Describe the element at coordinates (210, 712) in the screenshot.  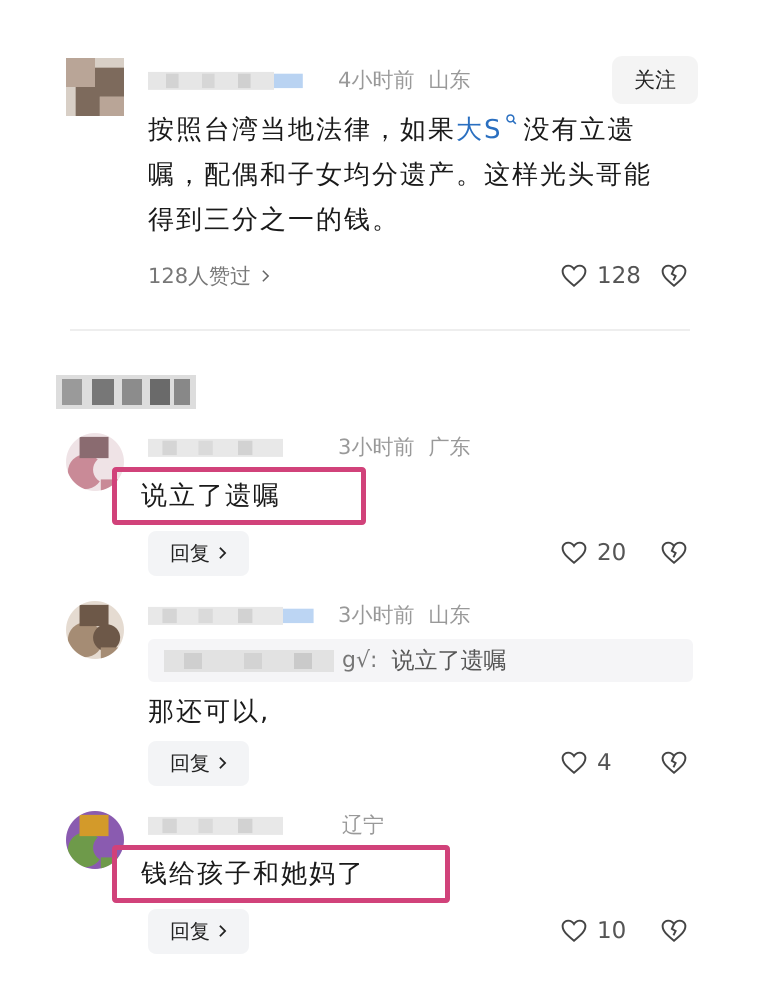
I see `comment-text: 那还可以,` at that location.